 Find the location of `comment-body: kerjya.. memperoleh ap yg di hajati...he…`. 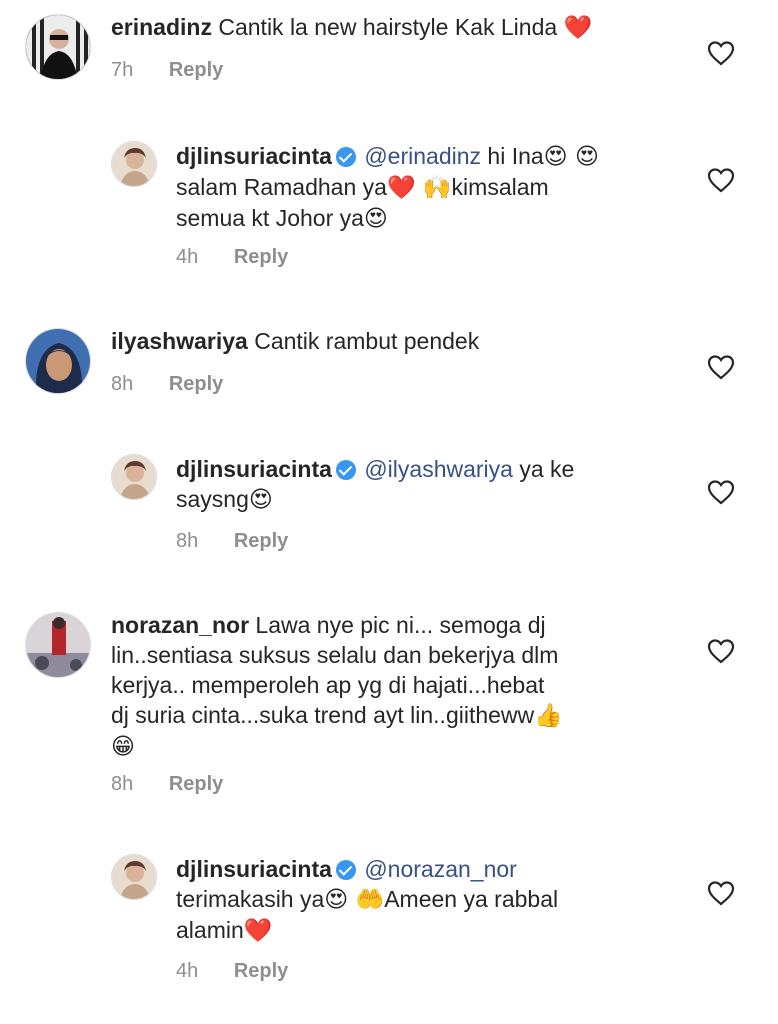

comment-body: kerjya.. memperoleh ap yg di hajati...he… is located at coordinates (328, 685).